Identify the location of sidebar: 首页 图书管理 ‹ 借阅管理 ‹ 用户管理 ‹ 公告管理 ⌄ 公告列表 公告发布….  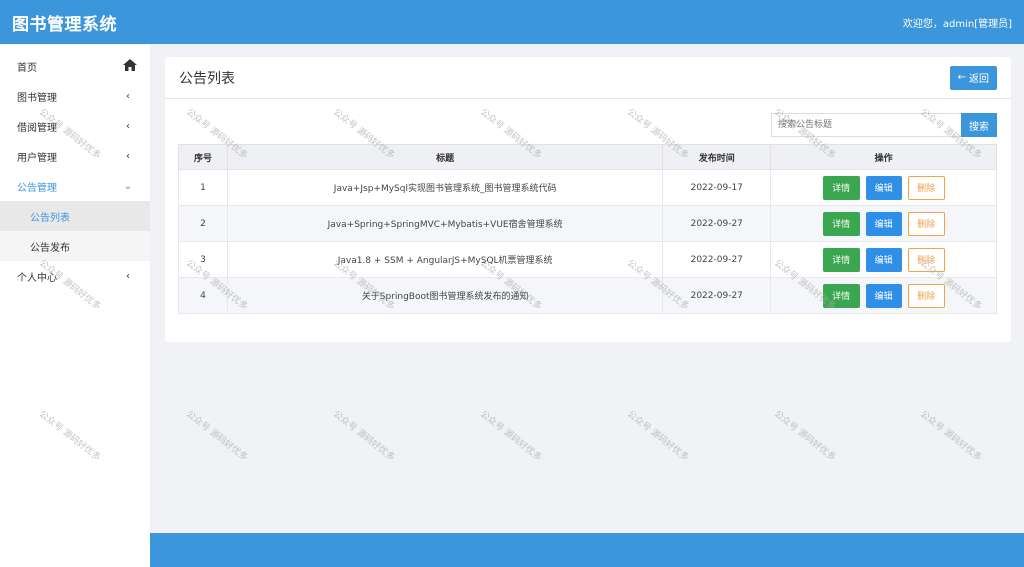
(75, 305).